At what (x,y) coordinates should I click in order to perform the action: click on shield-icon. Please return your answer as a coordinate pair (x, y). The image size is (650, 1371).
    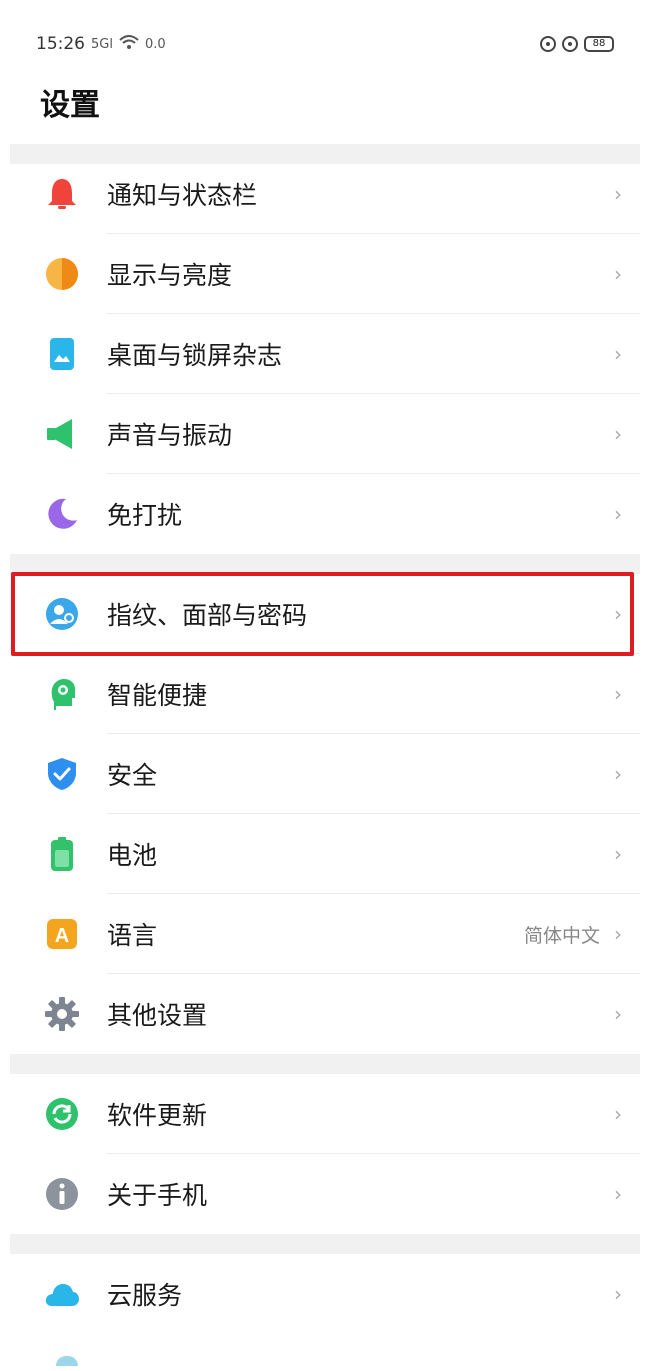
    Looking at the image, I should click on (62, 774).